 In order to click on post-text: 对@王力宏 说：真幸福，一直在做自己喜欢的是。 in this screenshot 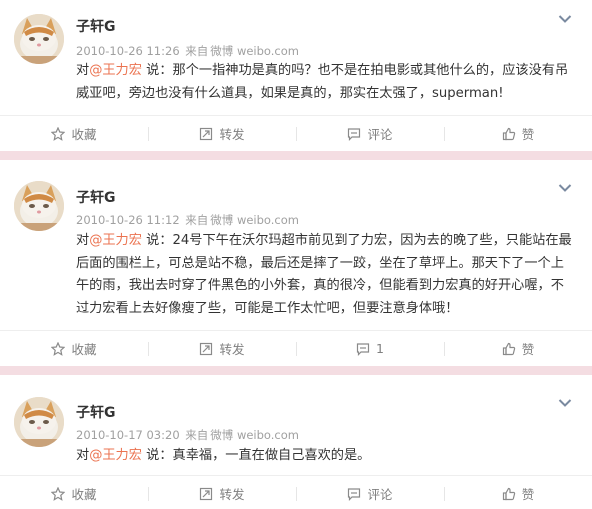, I will do `click(326, 456)`.